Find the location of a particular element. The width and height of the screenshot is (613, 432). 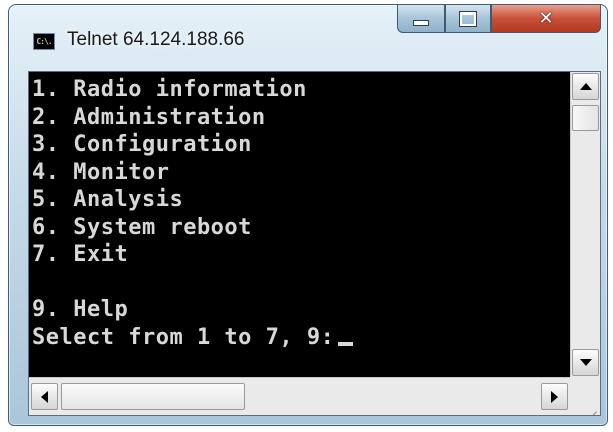

minimize-icon is located at coordinates (421, 22).